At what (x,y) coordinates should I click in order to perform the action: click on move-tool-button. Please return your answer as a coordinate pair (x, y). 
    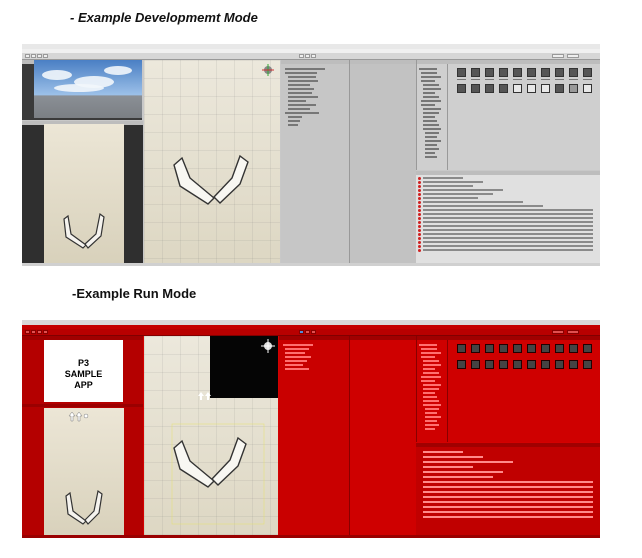
    Looking at the image, I should click on (33, 332).